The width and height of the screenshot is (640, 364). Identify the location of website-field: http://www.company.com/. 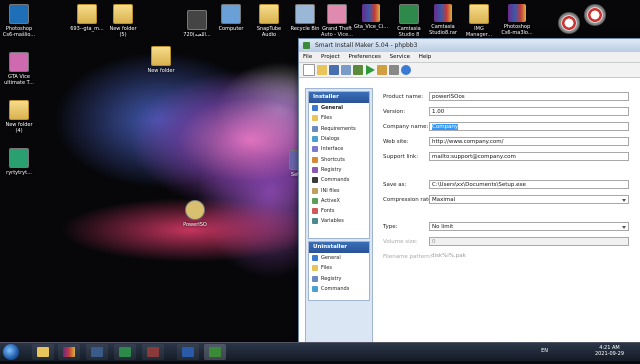
(529, 141).